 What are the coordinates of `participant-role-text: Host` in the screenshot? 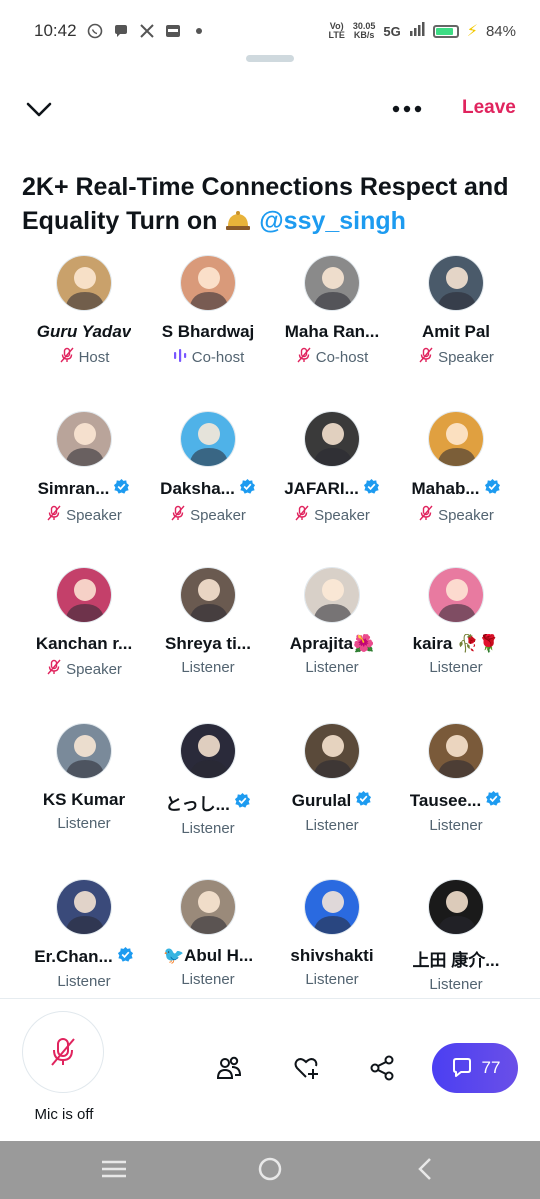 It's located at (94, 357).